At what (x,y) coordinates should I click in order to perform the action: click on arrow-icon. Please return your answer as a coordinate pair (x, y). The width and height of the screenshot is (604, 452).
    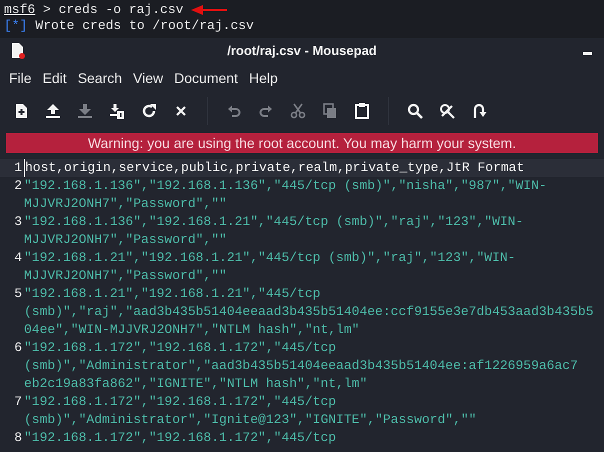
    Looking at the image, I should click on (209, 10).